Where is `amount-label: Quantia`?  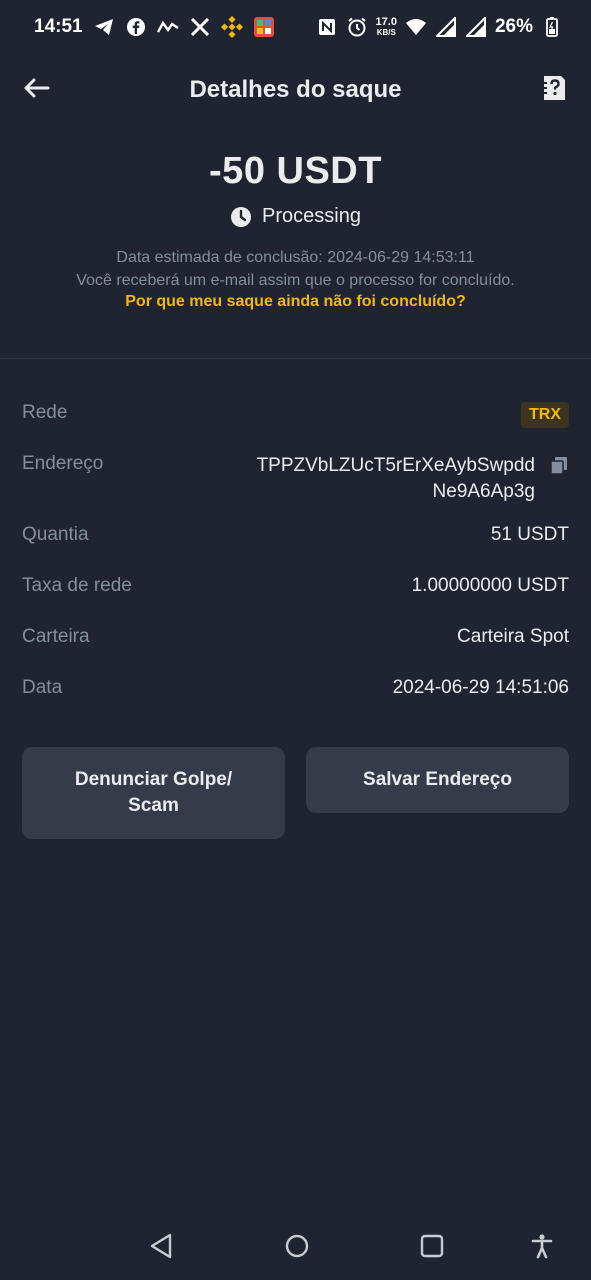 amount-label: Quantia is located at coordinates (55, 534).